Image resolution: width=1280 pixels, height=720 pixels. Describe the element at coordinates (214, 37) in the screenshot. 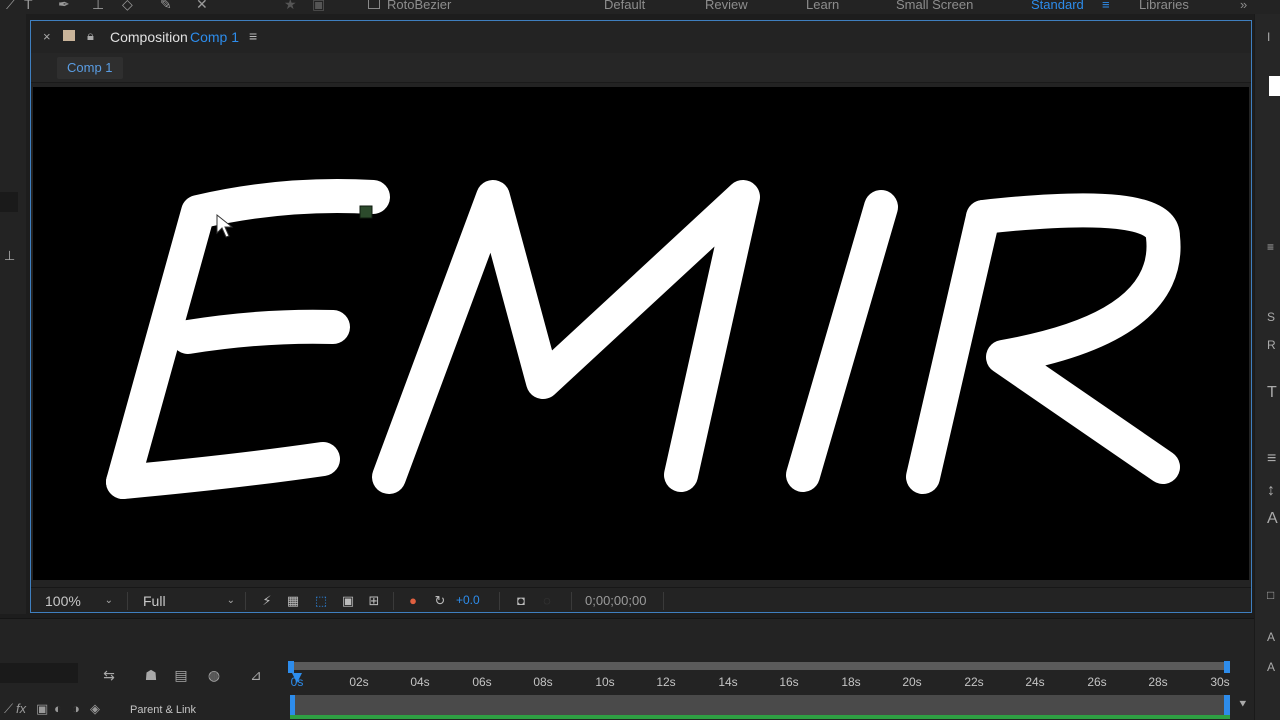

I see `panel-title-comp: Comp 1` at that location.